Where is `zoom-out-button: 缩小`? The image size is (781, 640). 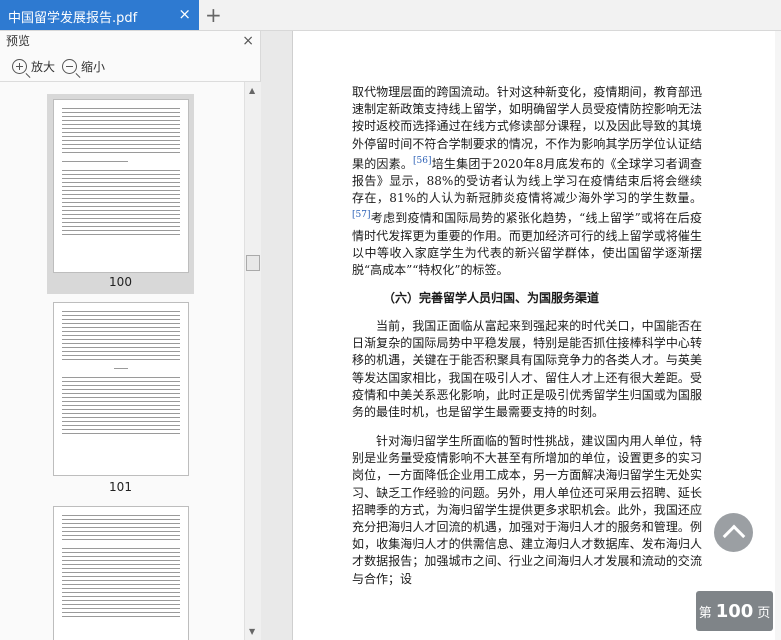 zoom-out-button: 缩小 is located at coordinates (83, 66).